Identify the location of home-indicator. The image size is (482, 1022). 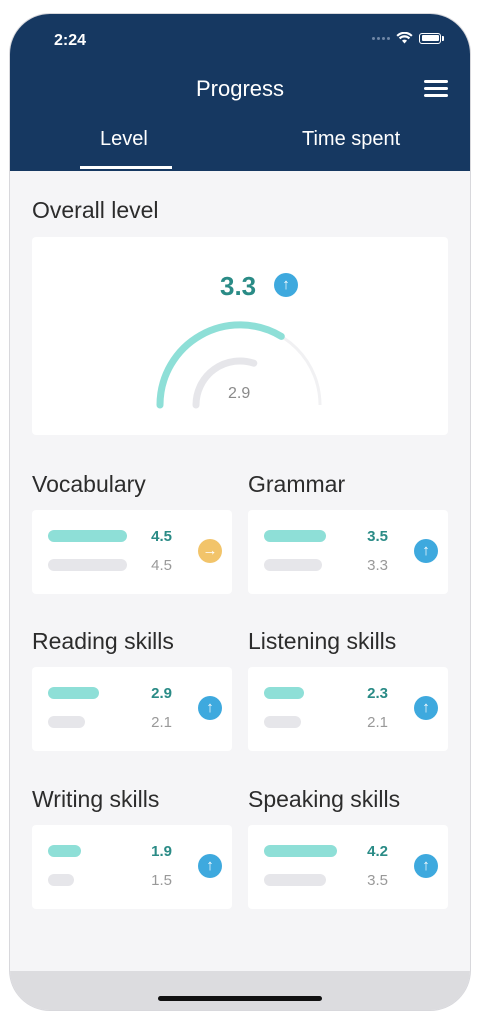
(240, 998).